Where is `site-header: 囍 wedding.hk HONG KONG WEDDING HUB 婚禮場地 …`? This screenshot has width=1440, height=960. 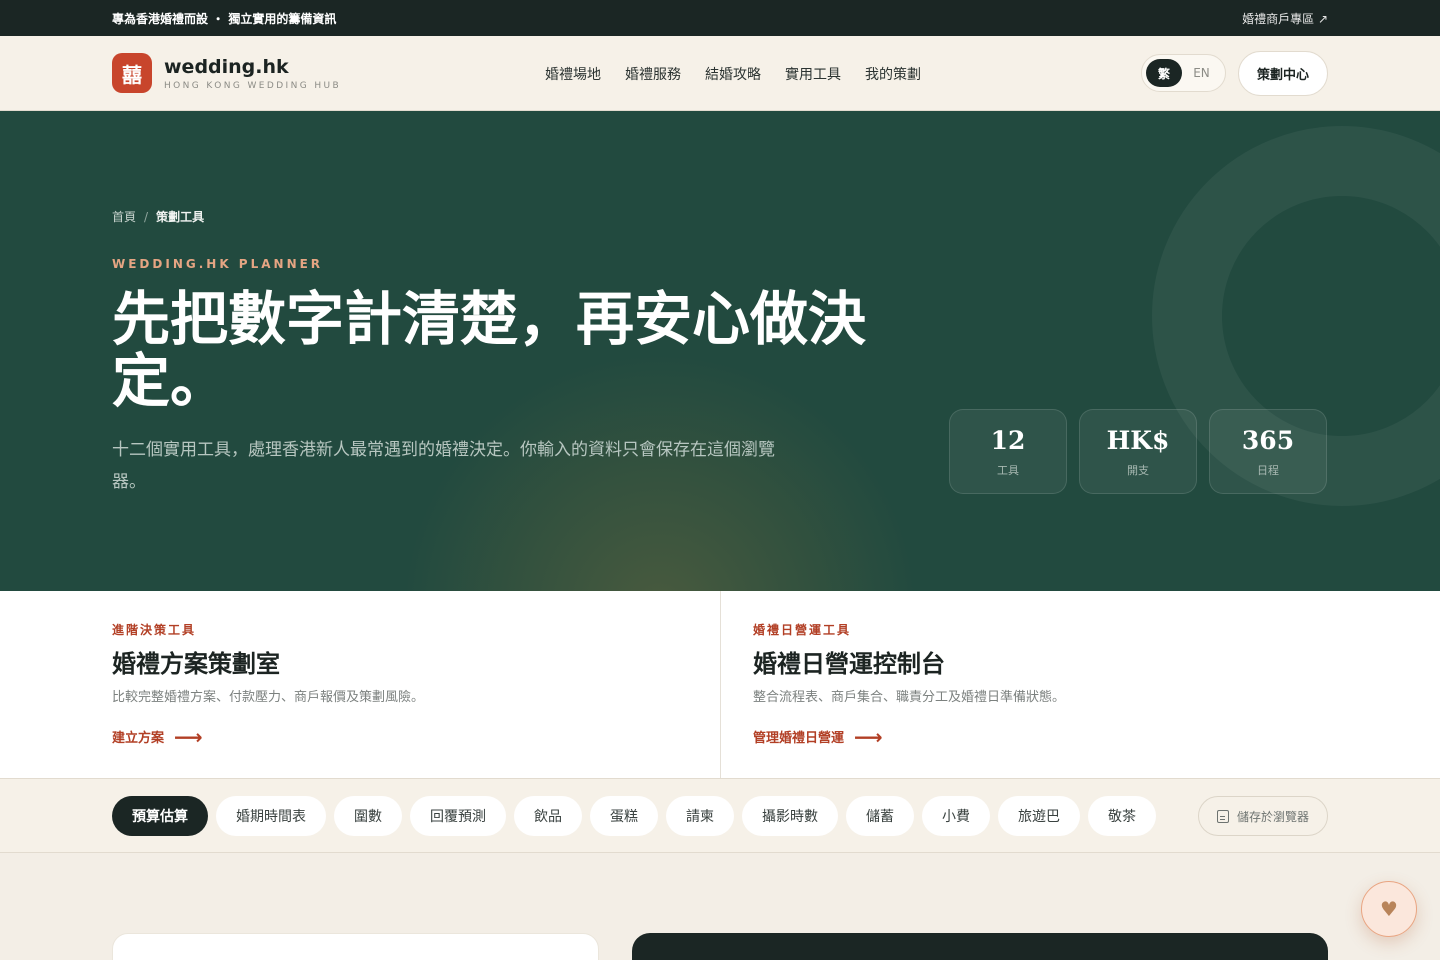
site-header: 囍 wedding.hk HONG KONG WEDDING HUB 婚禮場地 … is located at coordinates (720, 73).